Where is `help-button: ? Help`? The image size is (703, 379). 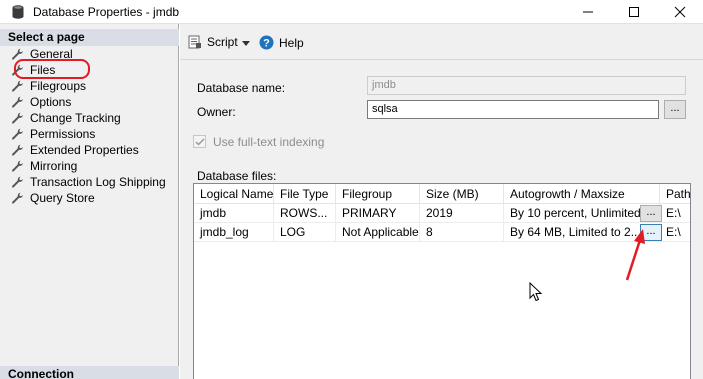
help-button: ? Help is located at coordinates (281, 42).